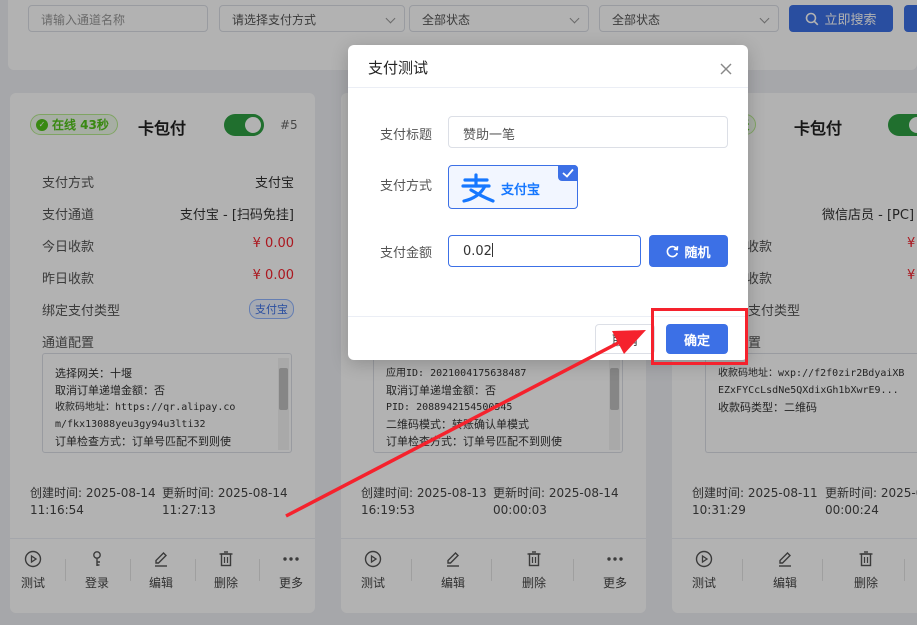 The image size is (917, 625). What do you see at coordinates (492, 250) in the screenshot?
I see `text-cursor` at bounding box center [492, 250].